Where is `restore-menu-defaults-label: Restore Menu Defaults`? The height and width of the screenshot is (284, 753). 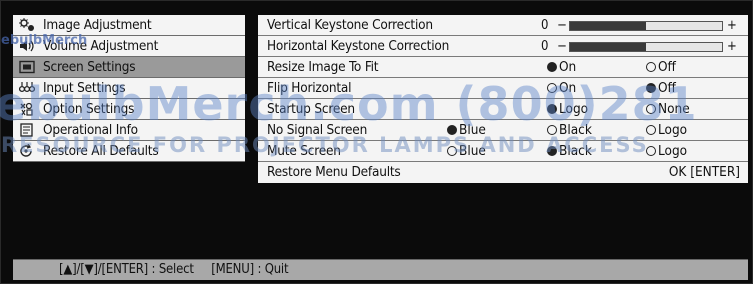
restore-menu-defaults-label: Restore Menu Defaults is located at coordinates (334, 172).